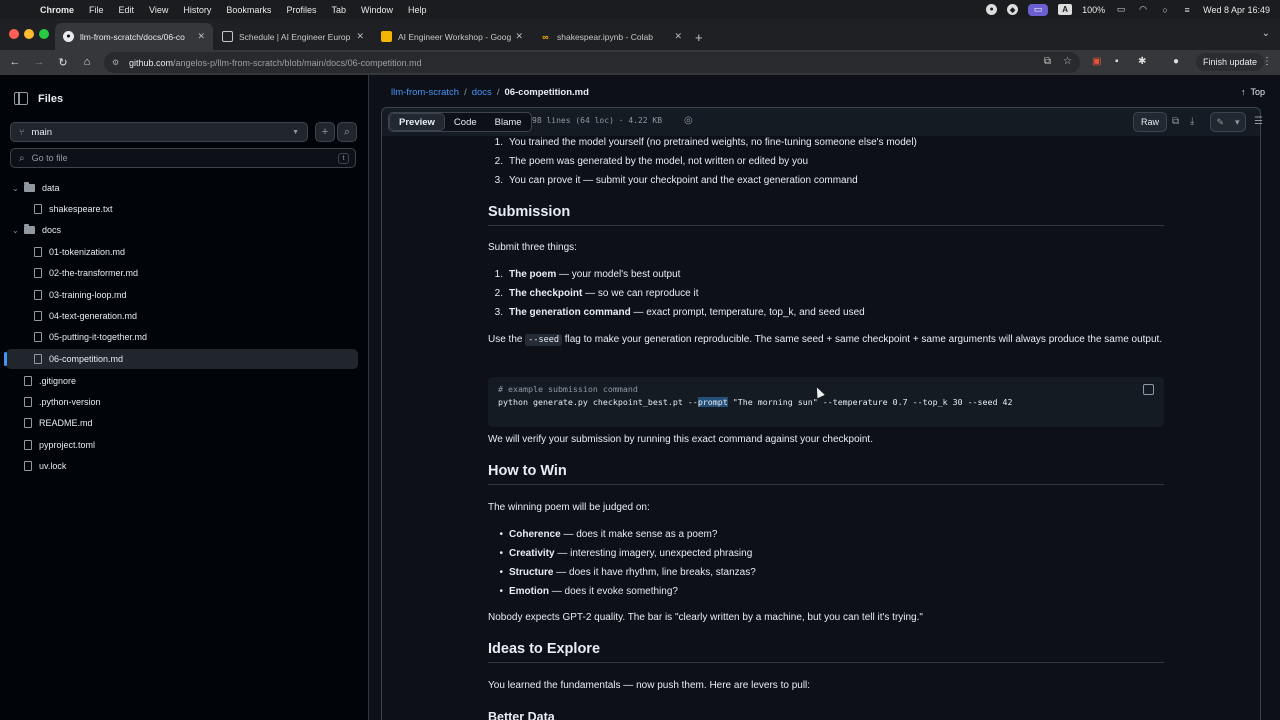  What do you see at coordinates (301, 10) in the screenshot?
I see `menu-profiles: Profiles` at bounding box center [301, 10].